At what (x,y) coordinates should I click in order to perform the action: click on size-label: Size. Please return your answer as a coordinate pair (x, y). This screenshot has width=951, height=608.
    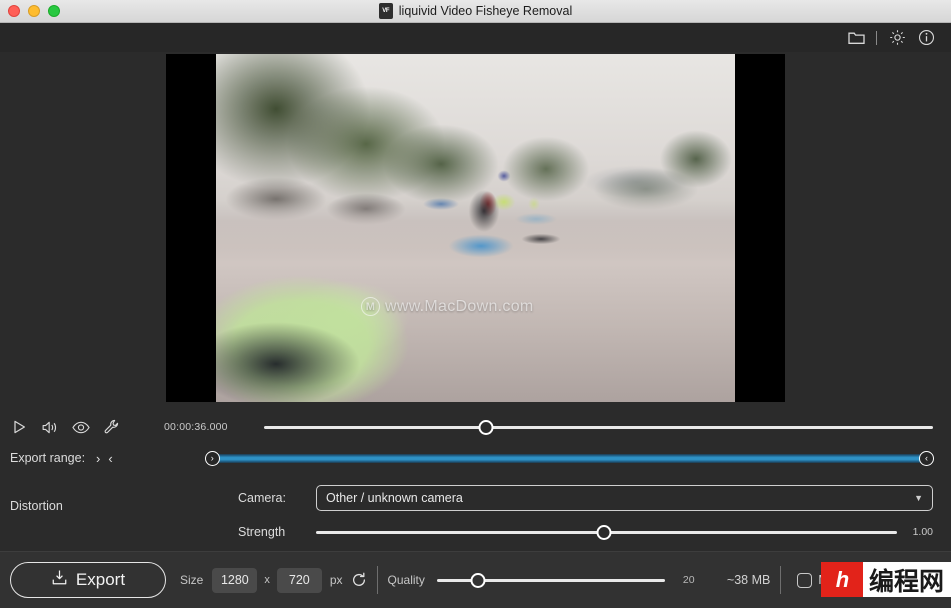
    Looking at the image, I should click on (192, 580).